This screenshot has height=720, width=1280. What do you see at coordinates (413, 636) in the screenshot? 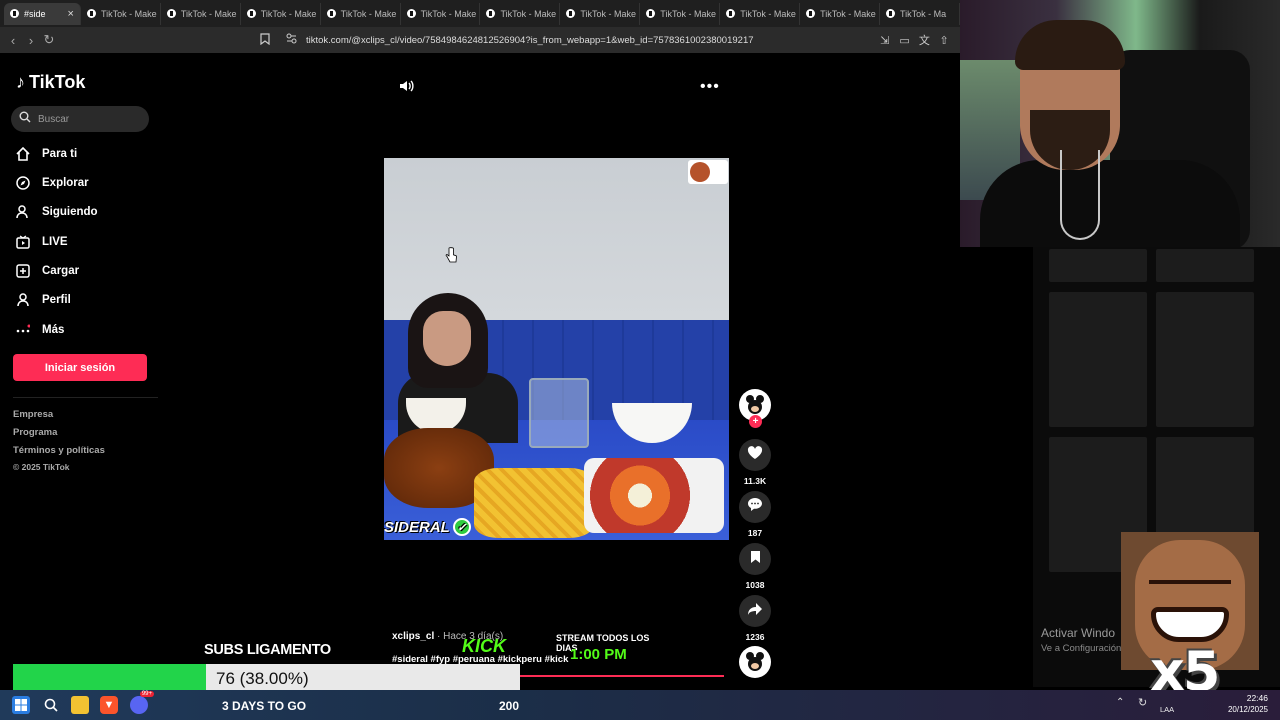
I see `author-handle: xclips_cl` at bounding box center [413, 636].